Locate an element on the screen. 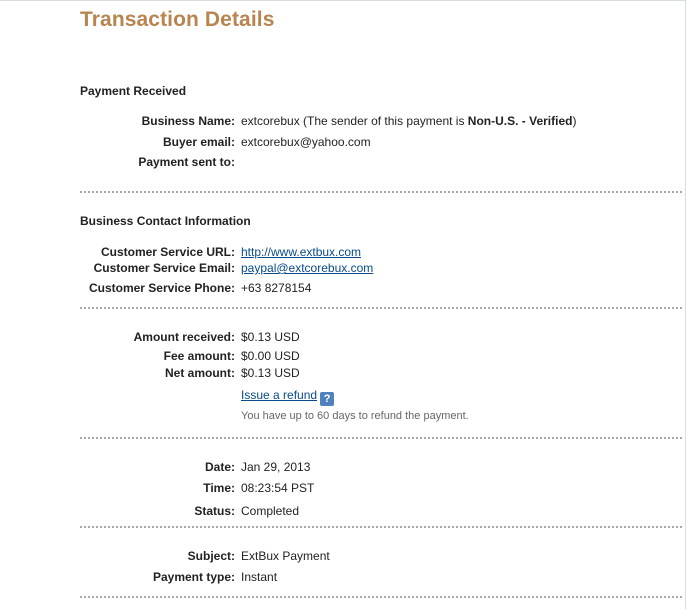  time-label: Time: is located at coordinates (219, 488).